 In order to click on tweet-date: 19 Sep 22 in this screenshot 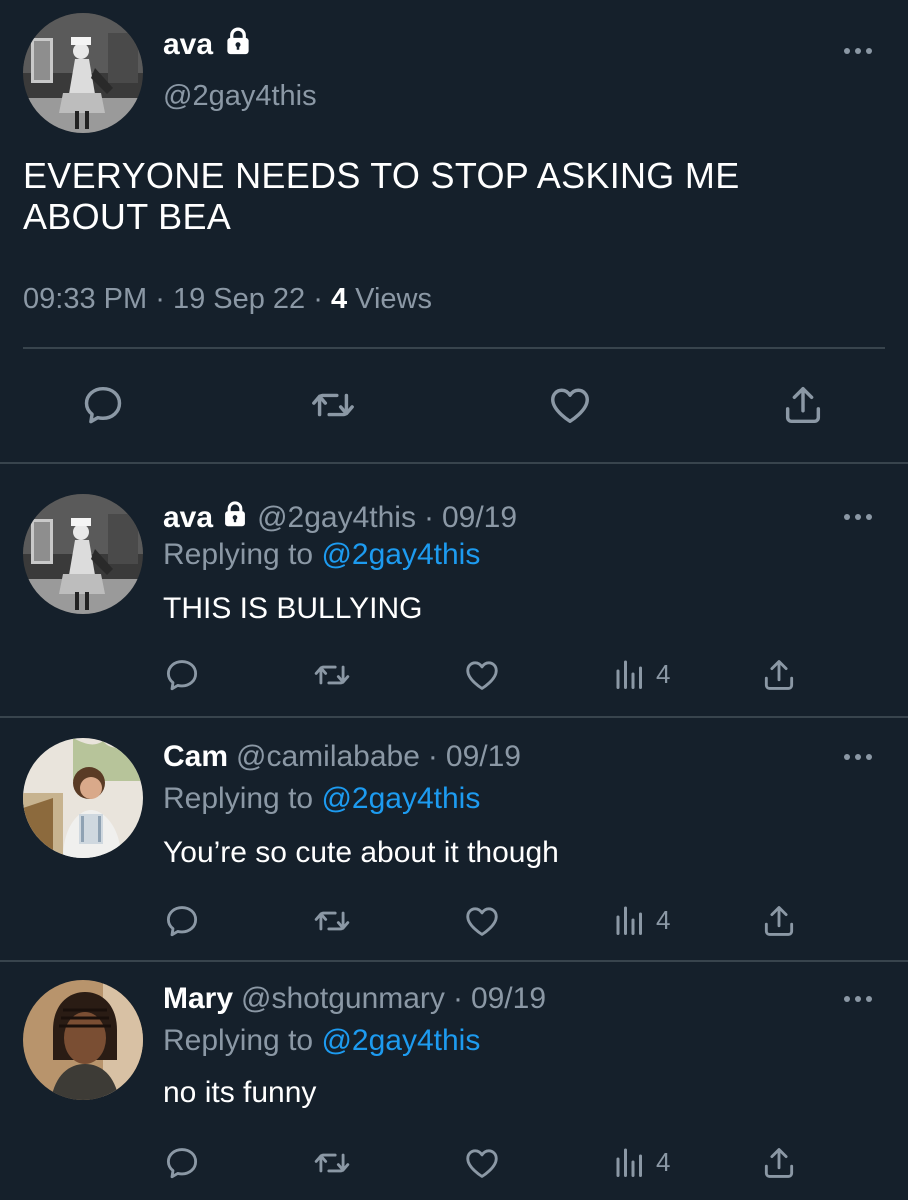, I will do `click(239, 299)`.